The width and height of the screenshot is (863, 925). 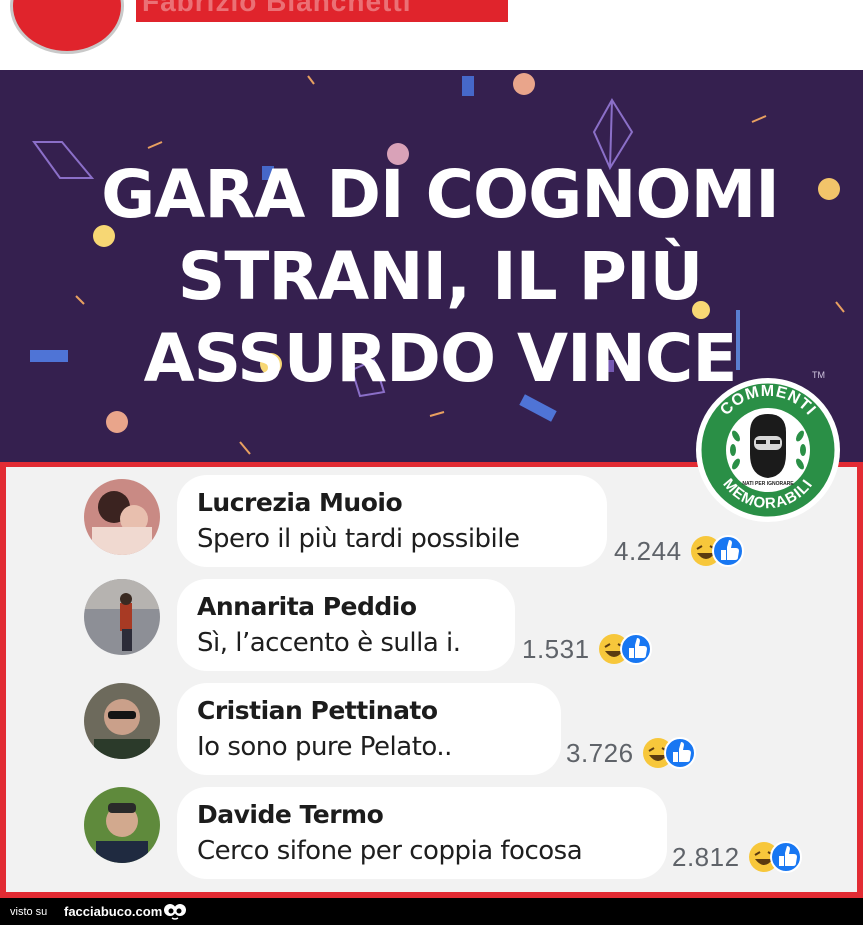 I want to click on reaction-summary: 1.531, so click(x=589, y=649).